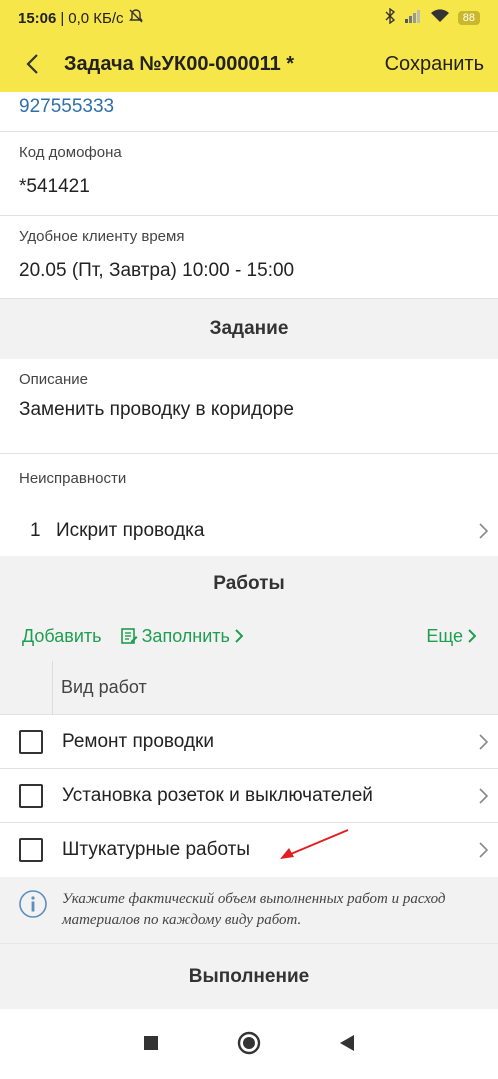 The width and height of the screenshot is (498, 1079). I want to click on fill-list-icon, so click(129, 636).